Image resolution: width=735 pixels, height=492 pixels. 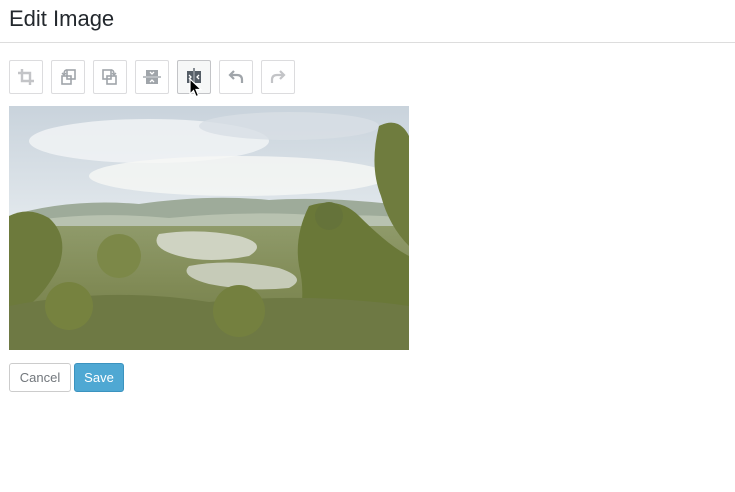 What do you see at coordinates (367, 21) in the screenshot?
I see `header: Edit Image` at bounding box center [367, 21].